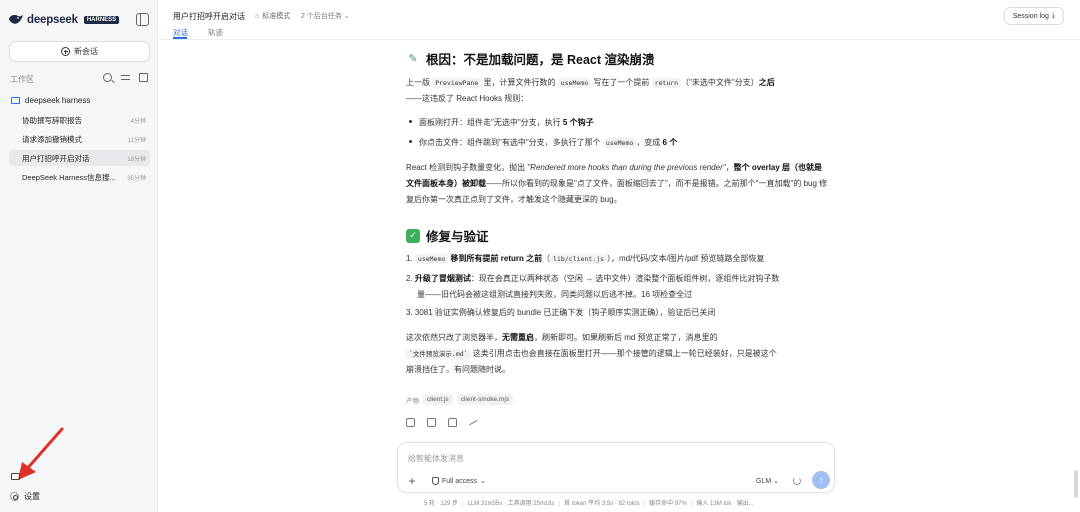  Describe the element at coordinates (457, 83) in the screenshot. I see `inline-code: PreviewPane` at that location.